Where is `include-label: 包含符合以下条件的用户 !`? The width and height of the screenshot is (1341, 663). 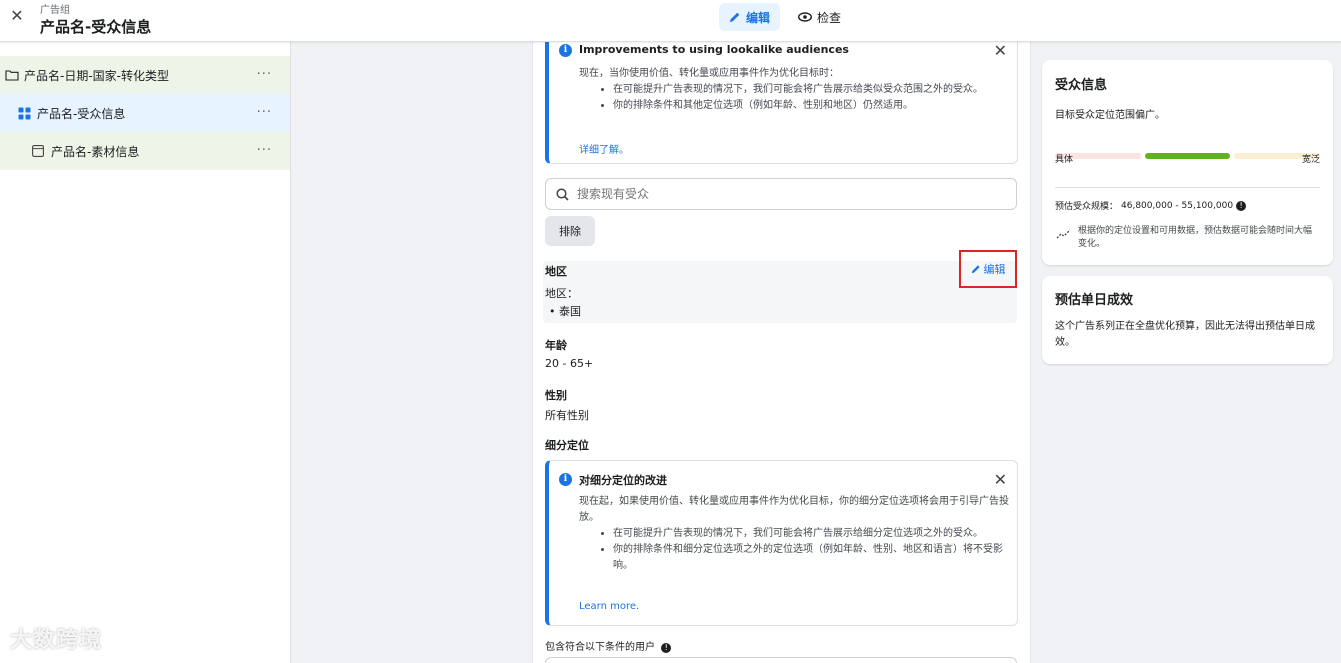
include-label: 包含符合以下条件的用户 ! is located at coordinates (608, 645).